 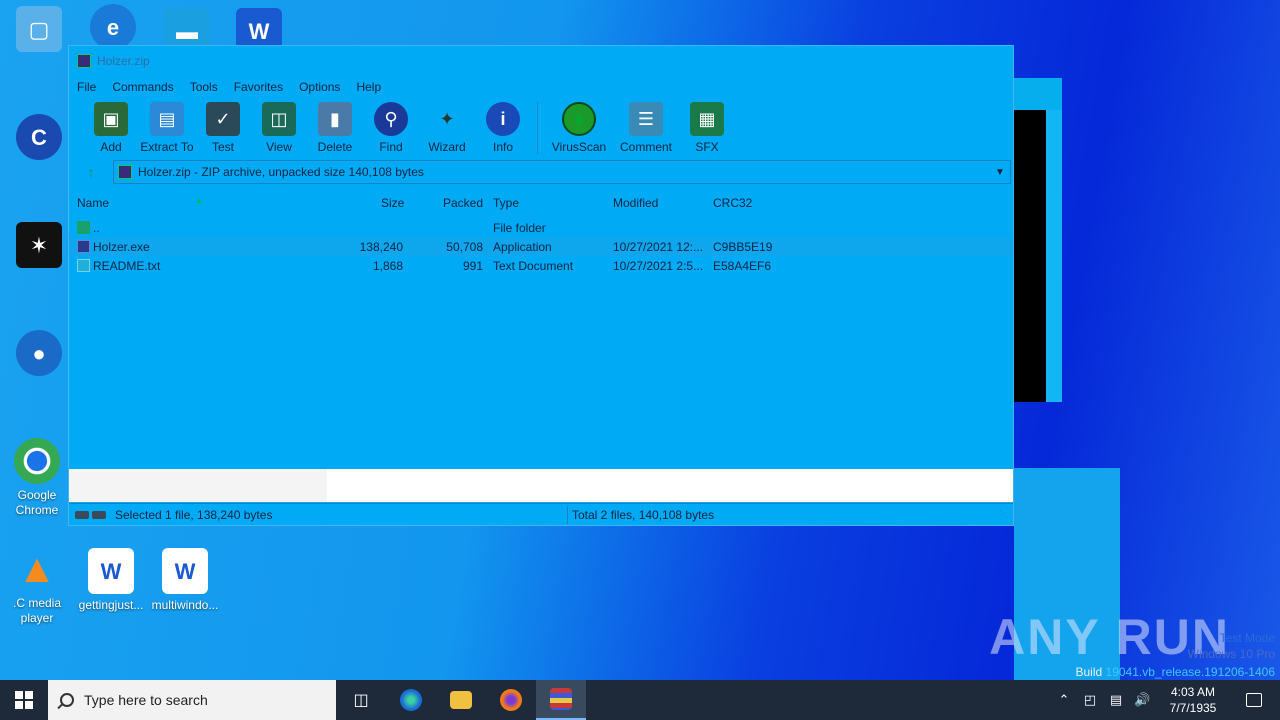 What do you see at coordinates (461, 700) in the screenshot?
I see `taskbar-file-explorer` at bounding box center [461, 700].